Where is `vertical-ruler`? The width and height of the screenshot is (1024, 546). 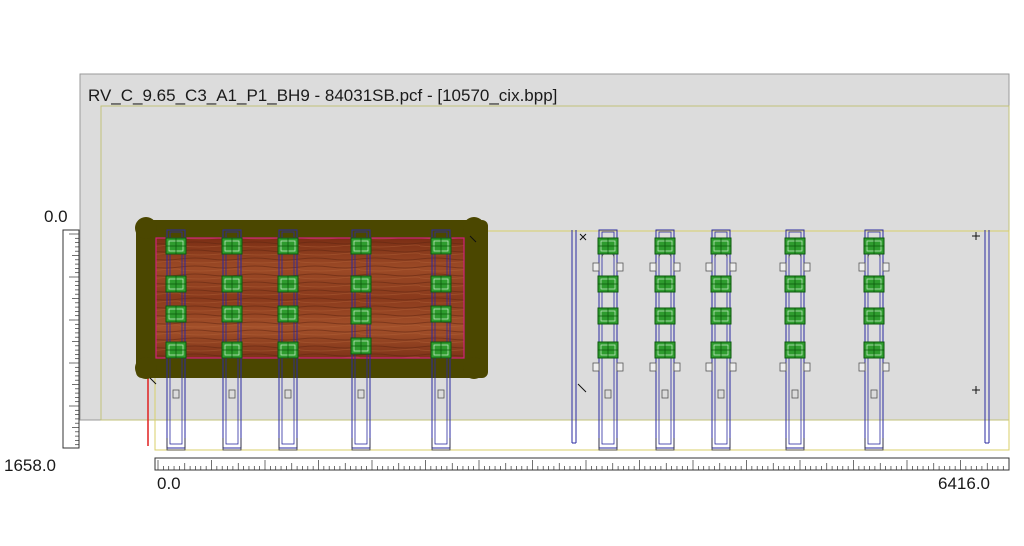
vertical-ruler is located at coordinates (71, 339).